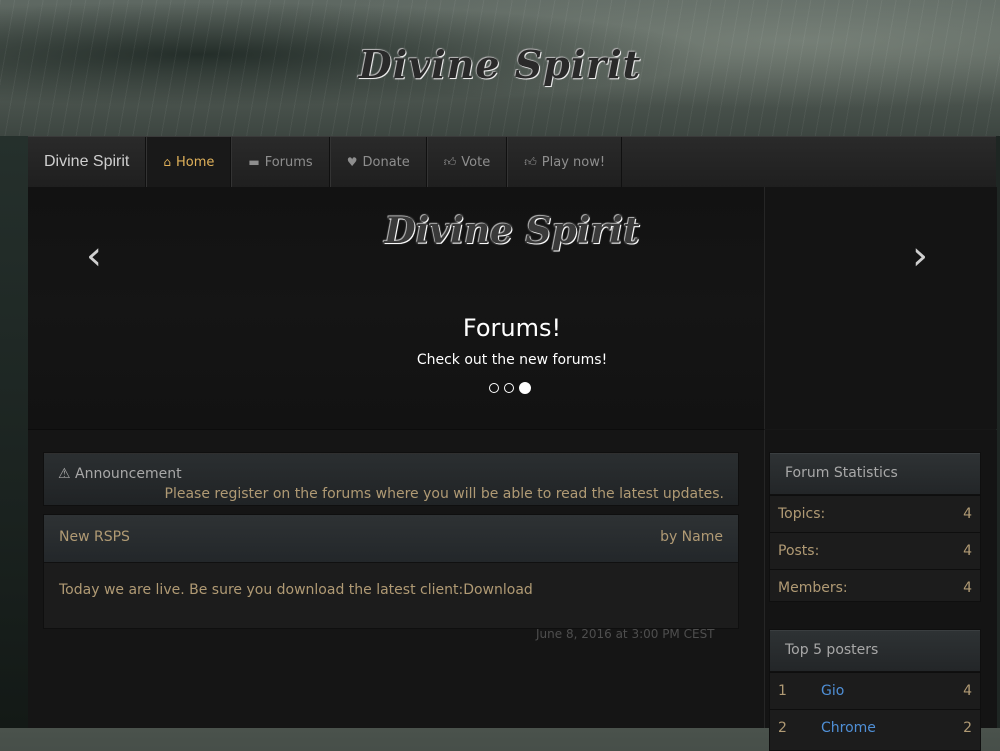 Image resolution: width=1000 pixels, height=751 pixels. Describe the element at coordinates (386, 162) in the screenshot. I see `nav-donate-label: Donate` at that location.